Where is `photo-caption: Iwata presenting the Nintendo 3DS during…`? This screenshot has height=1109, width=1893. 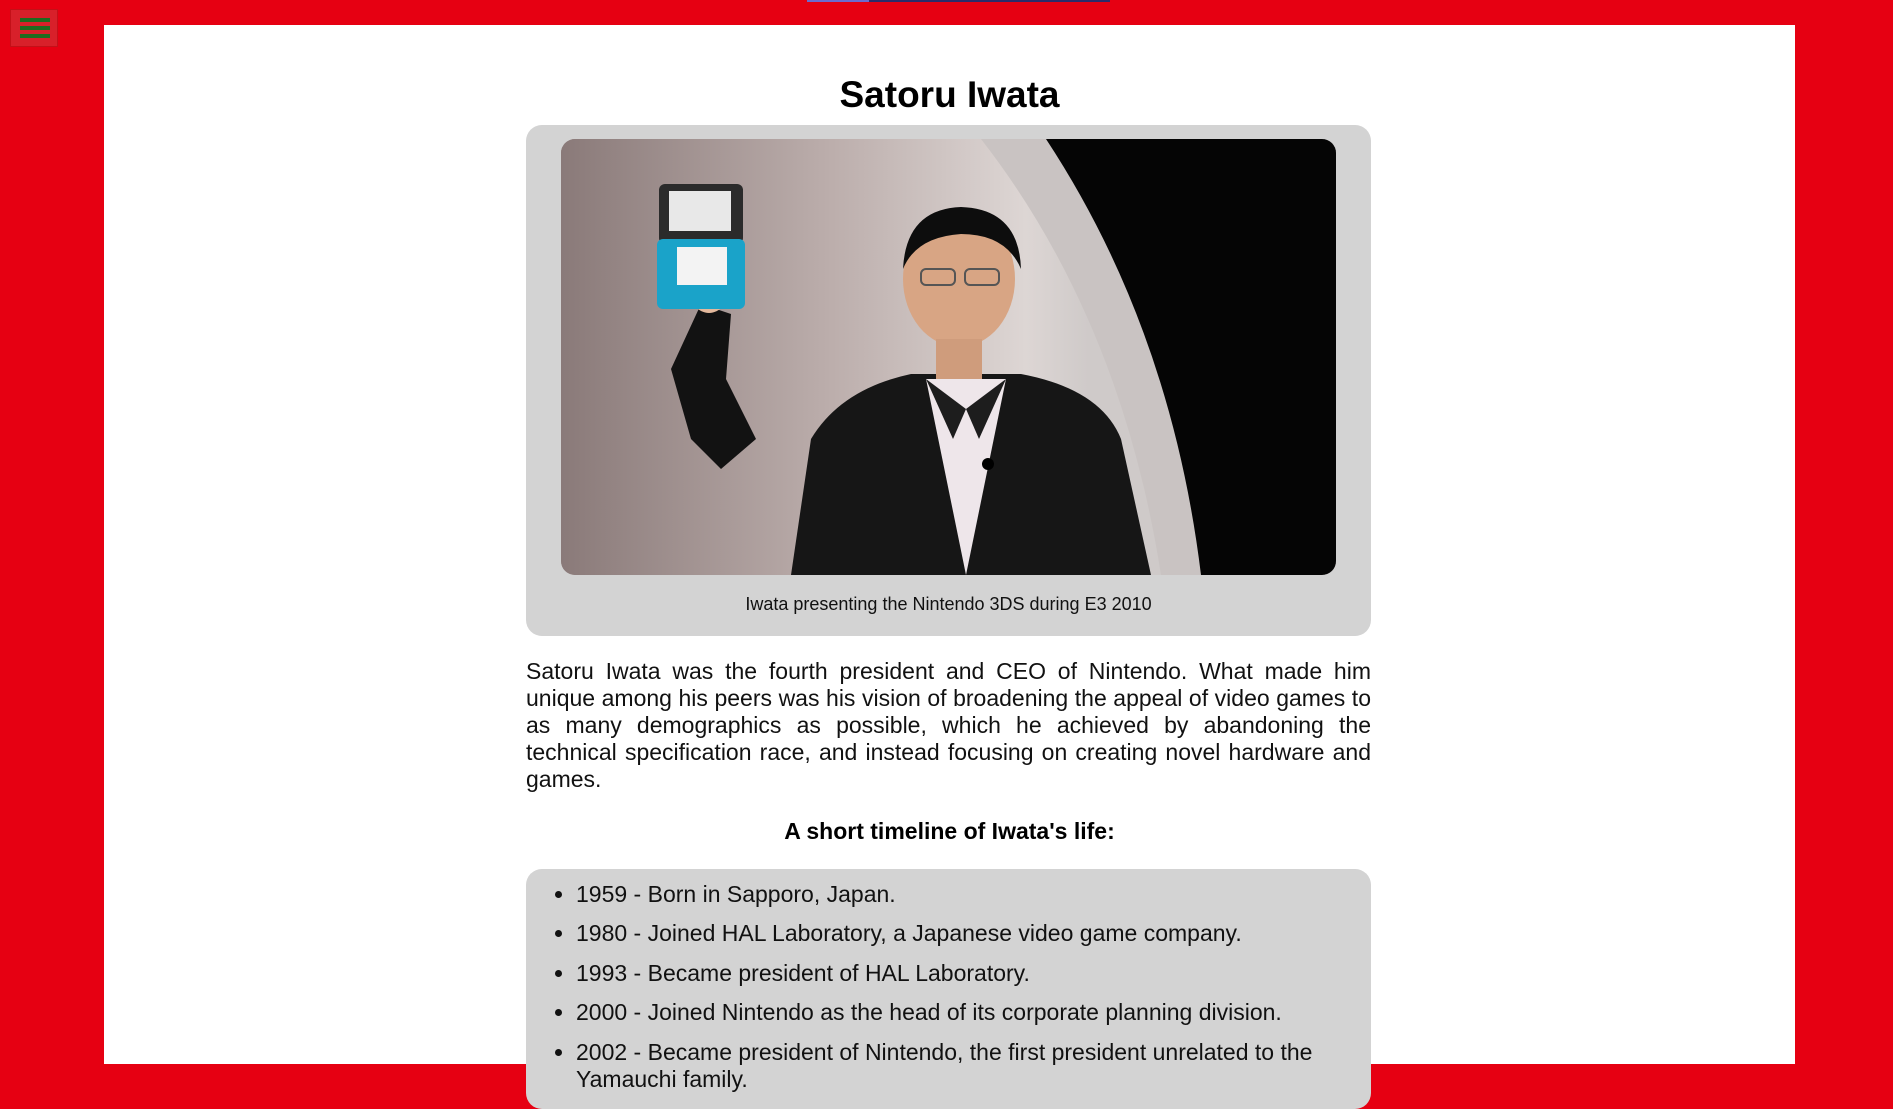
photo-caption: Iwata presenting the Nintendo 3DS during… is located at coordinates (948, 604).